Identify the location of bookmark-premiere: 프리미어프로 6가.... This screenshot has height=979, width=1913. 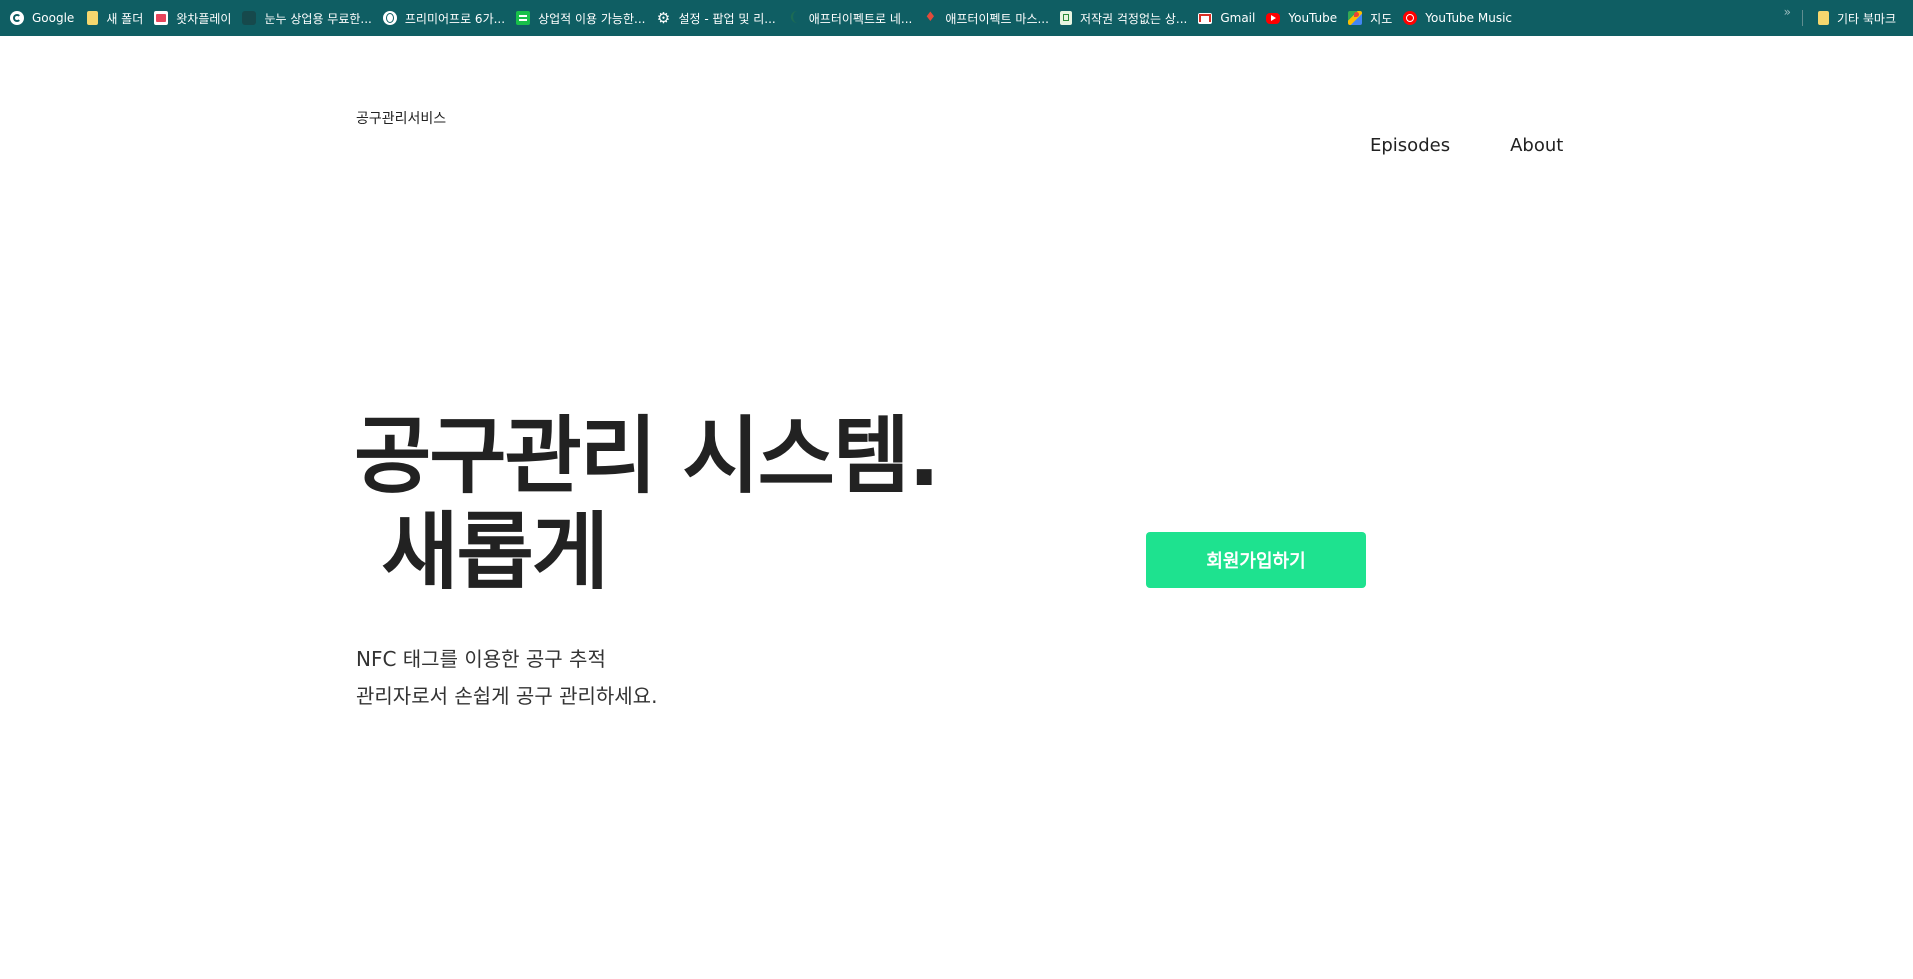
(446, 18).